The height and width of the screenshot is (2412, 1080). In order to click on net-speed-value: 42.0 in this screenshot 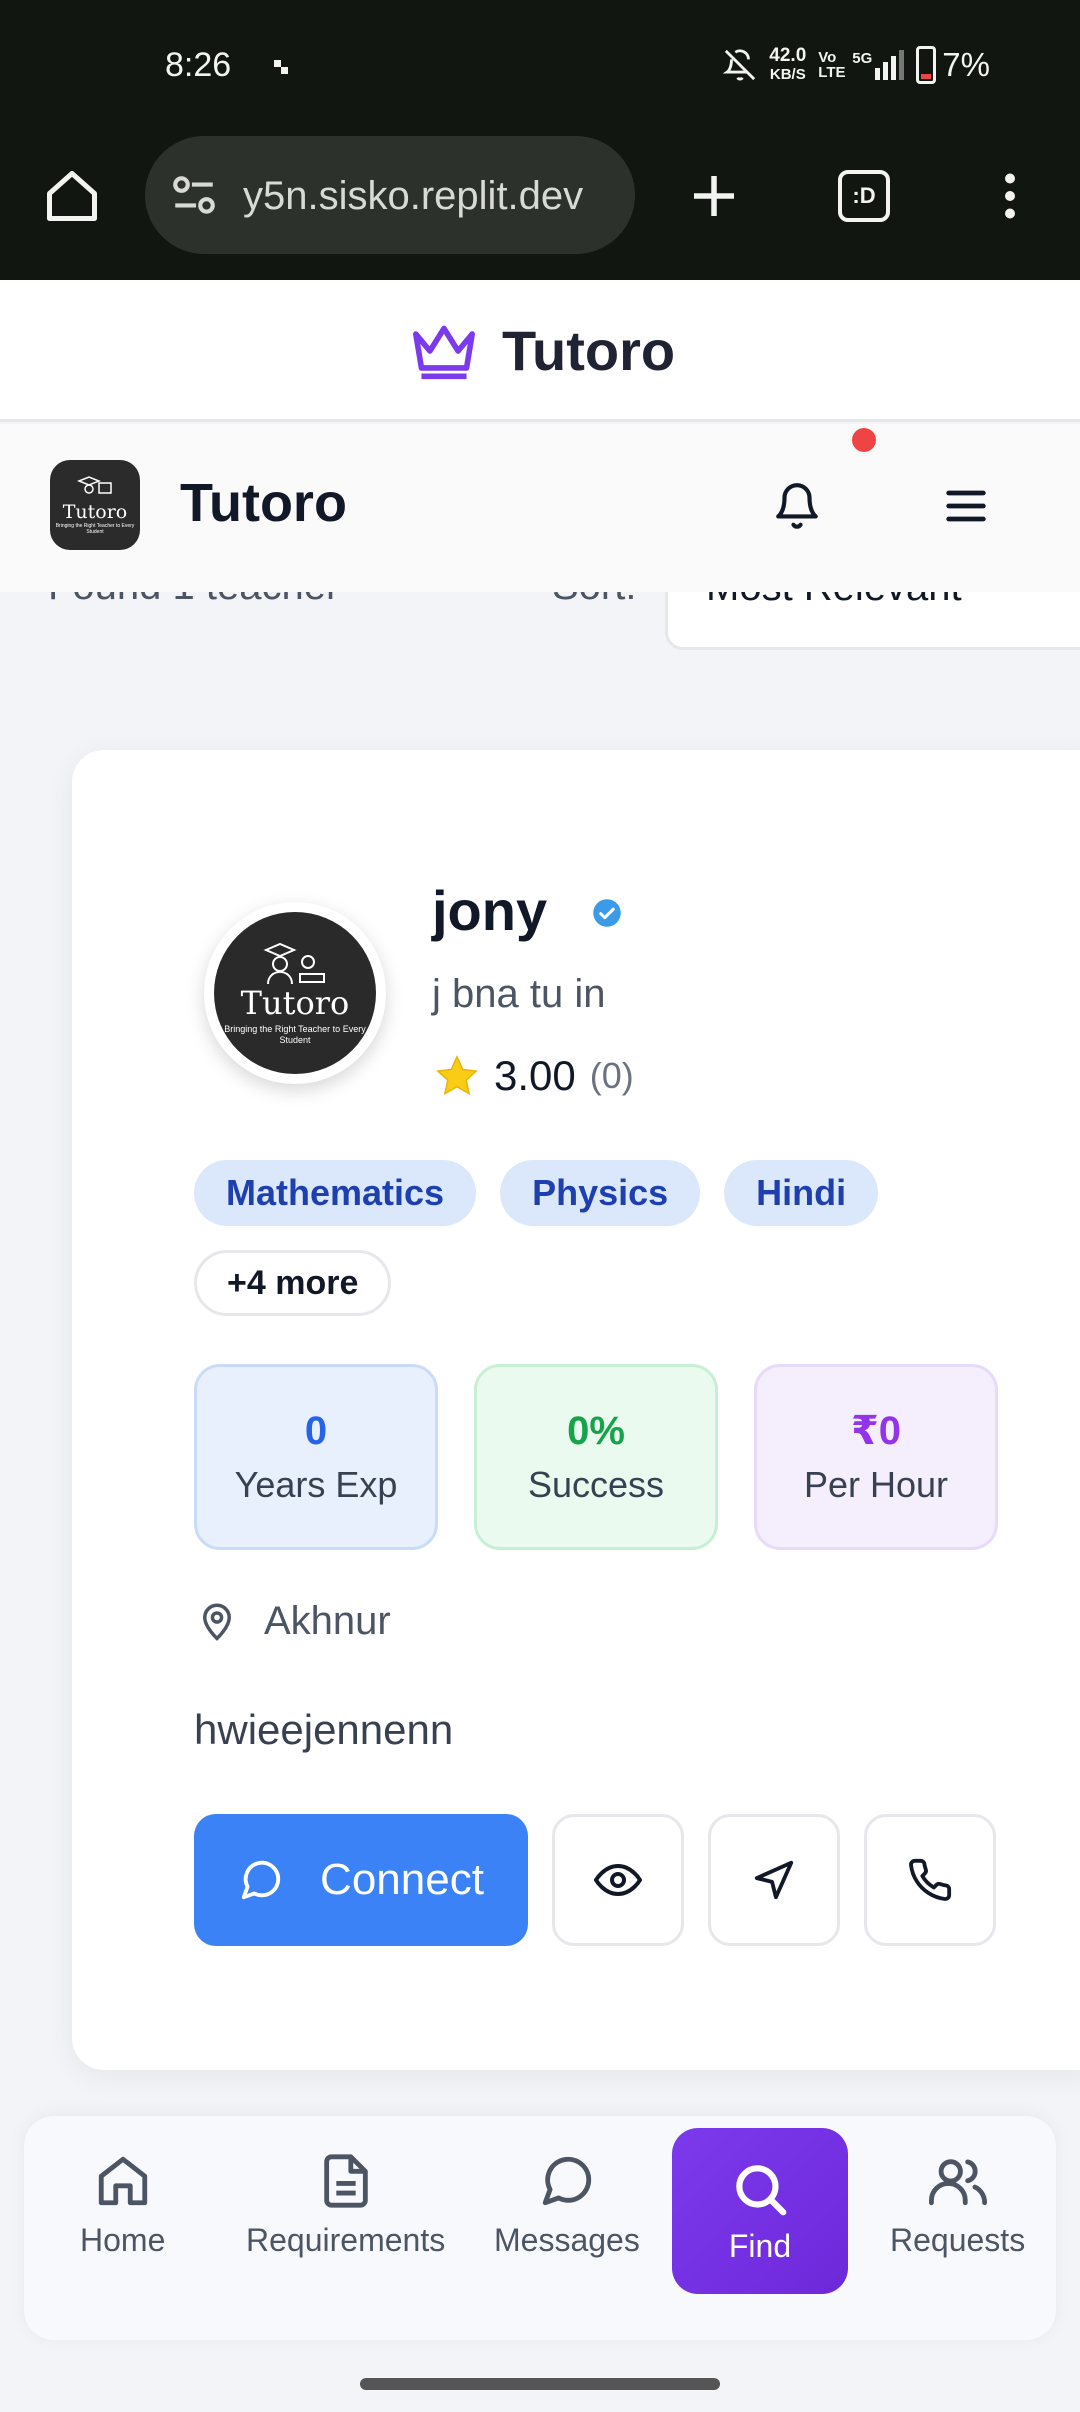, I will do `click(788, 55)`.